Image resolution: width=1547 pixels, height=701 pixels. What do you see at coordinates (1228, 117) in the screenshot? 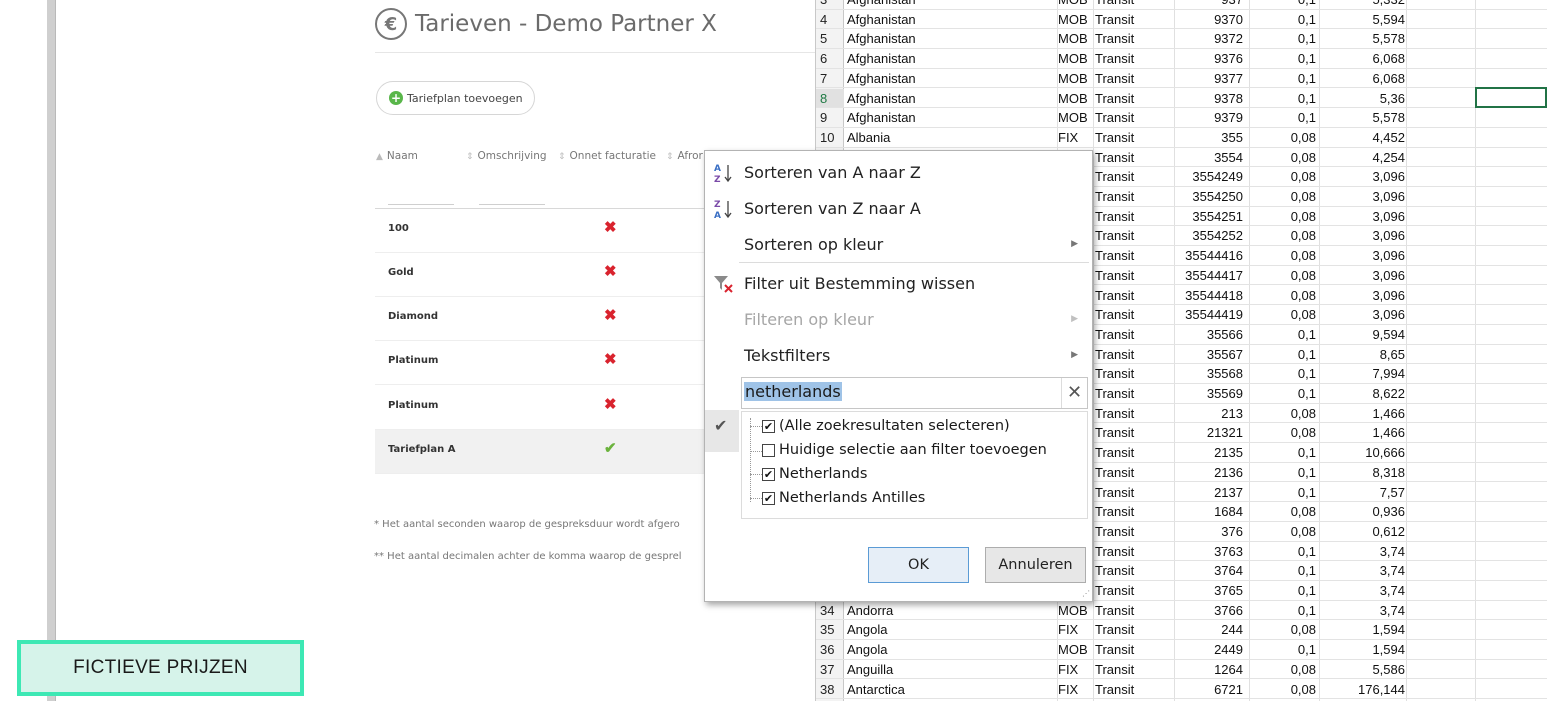
I see `cell-code: 9379` at bounding box center [1228, 117].